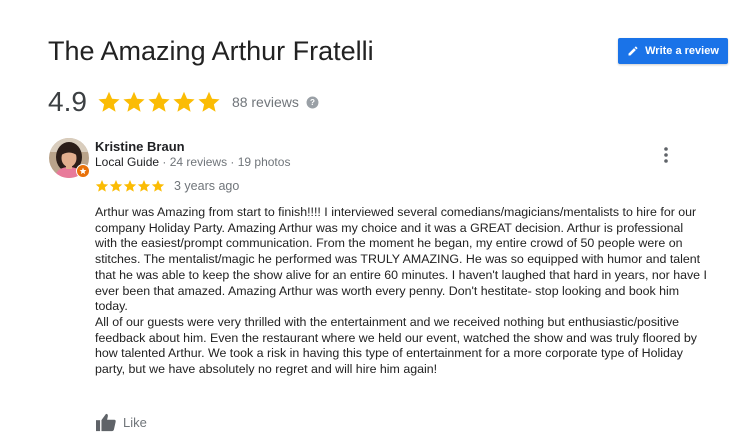 This screenshot has width=739, height=437. Describe the element at coordinates (682, 51) in the screenshot. I see `write-review-label: Write a review` at that location.